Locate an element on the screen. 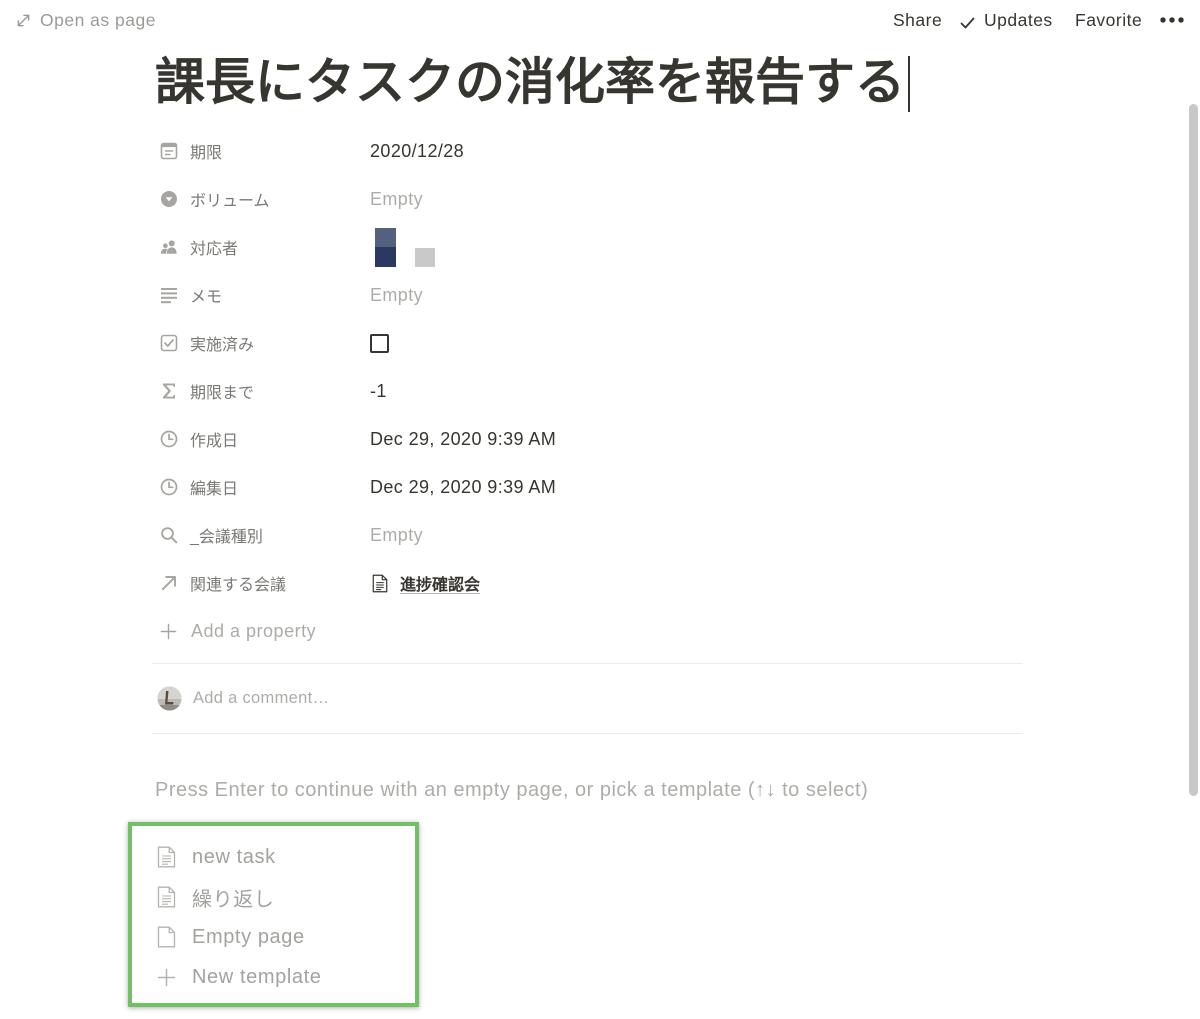 The height and width of the screenshot is (1019, 1200). template-item-new-template: New template is located at coordinates (286, 977).